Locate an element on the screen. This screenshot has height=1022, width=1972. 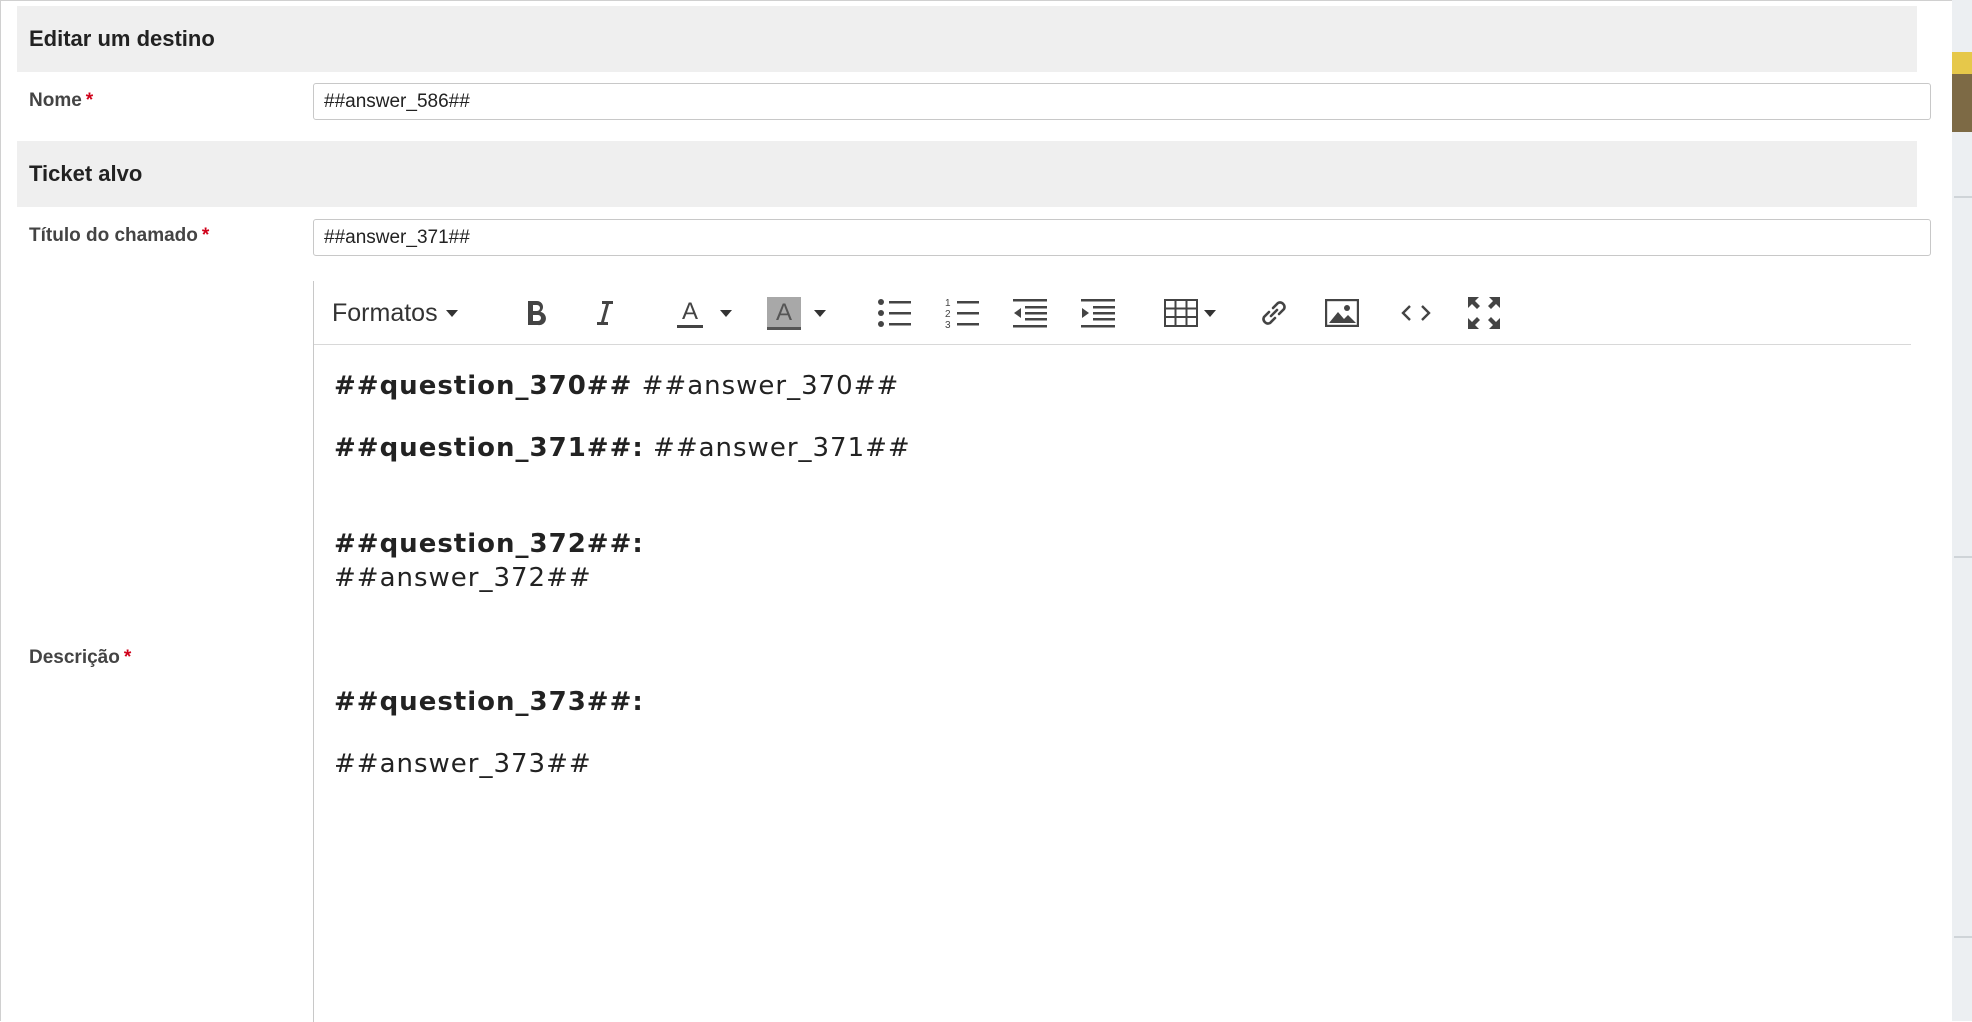
fullscreen-icon is located at coordinates (1484, 313).